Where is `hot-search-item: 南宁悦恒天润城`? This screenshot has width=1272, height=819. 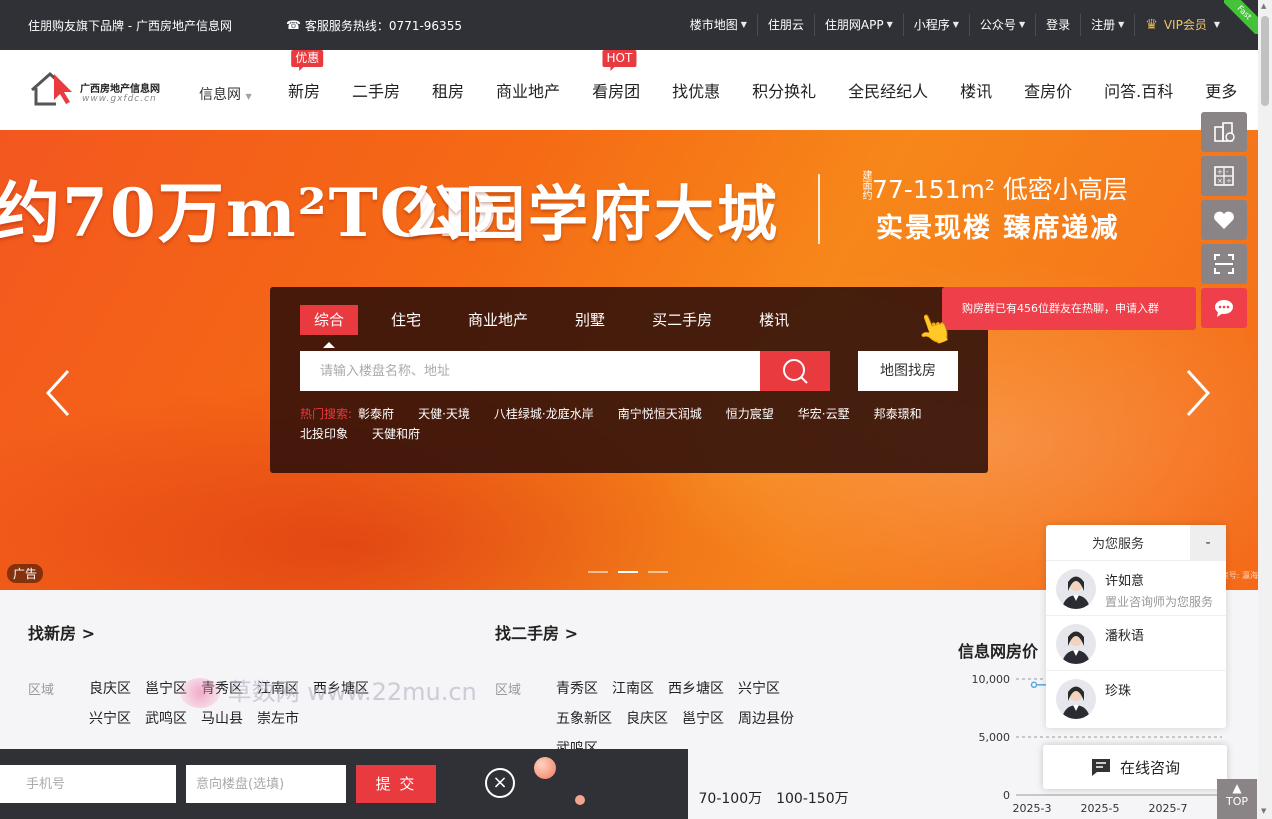
hot-search-item: 南宁悦恒天润城 is located at coordinates (660, 414).